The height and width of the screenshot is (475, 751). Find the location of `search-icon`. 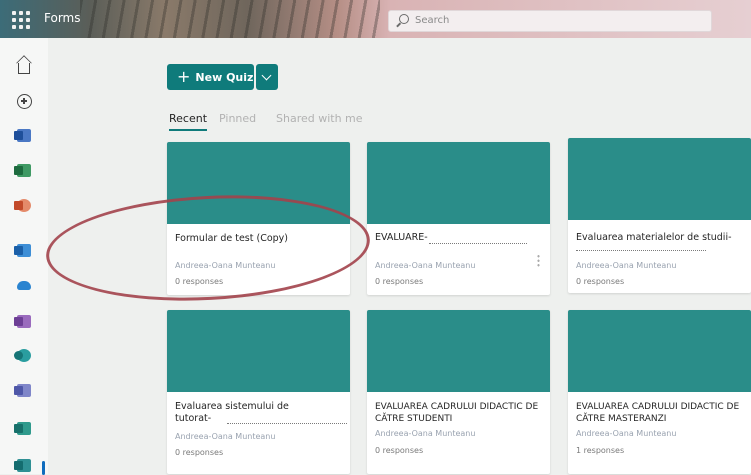

search-icon is located at coordinates (404, 19).